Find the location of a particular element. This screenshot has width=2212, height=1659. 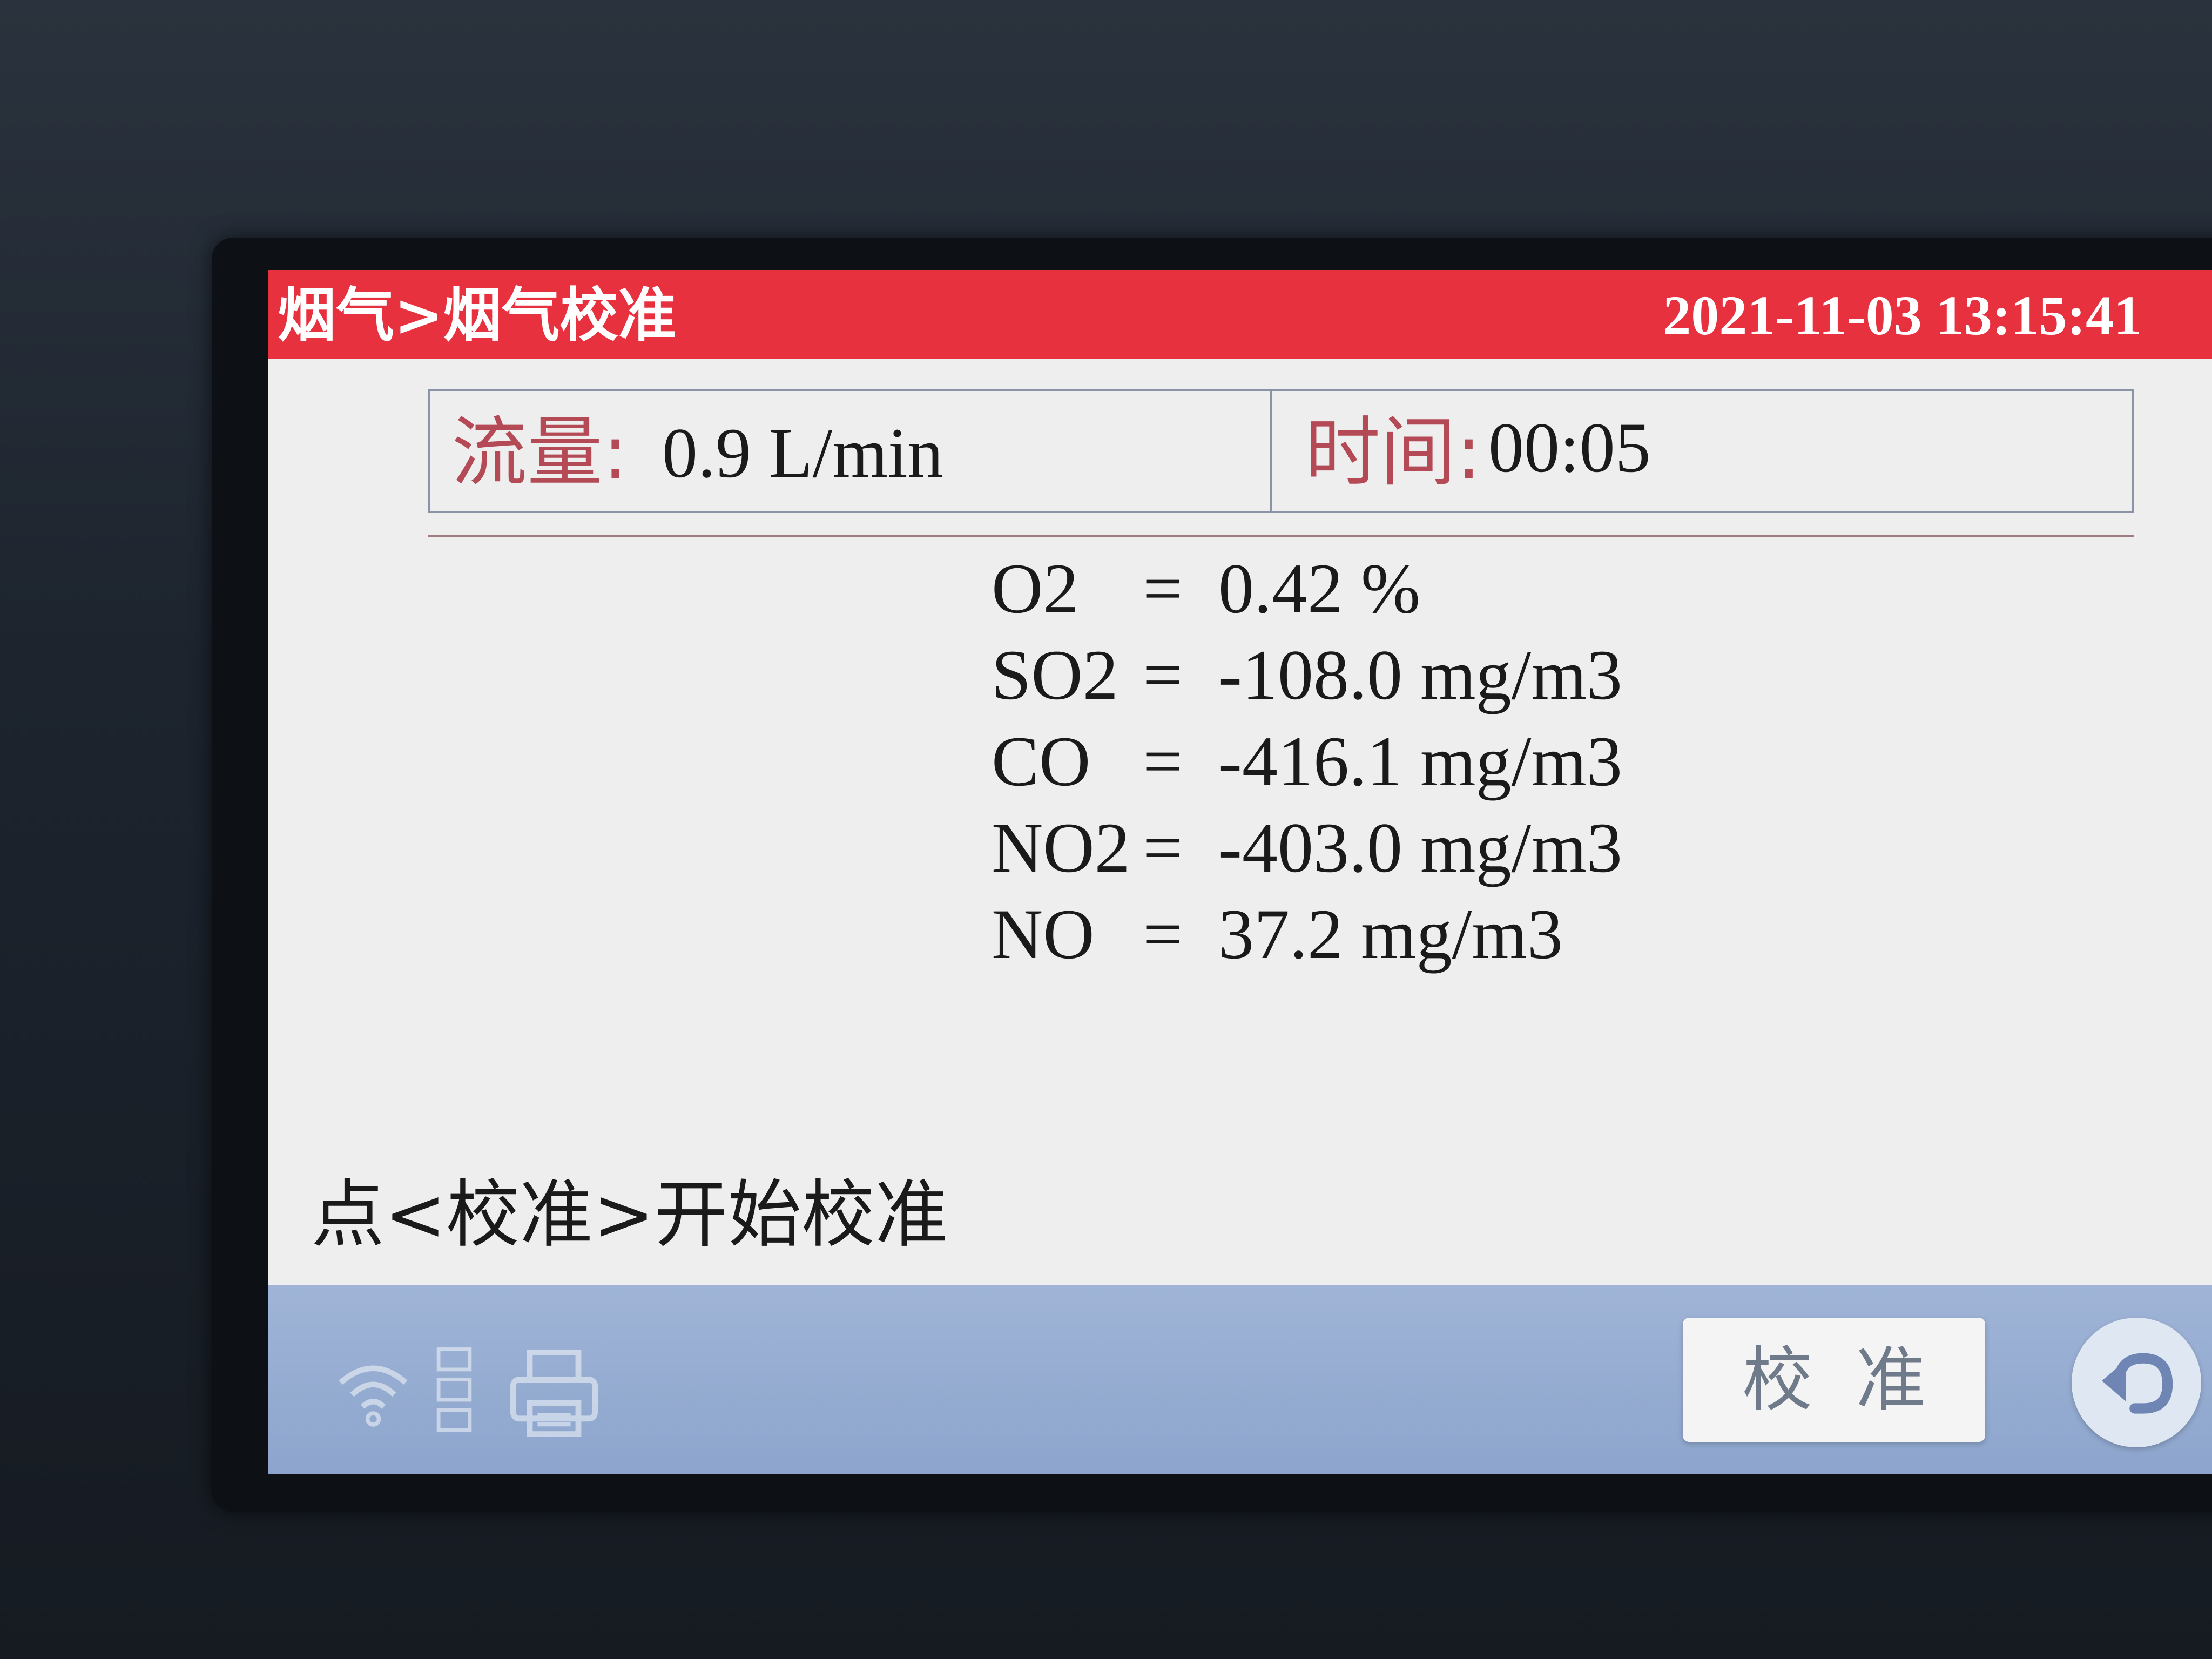

gas-name: NO2 is located at coordinates (1061, 847).